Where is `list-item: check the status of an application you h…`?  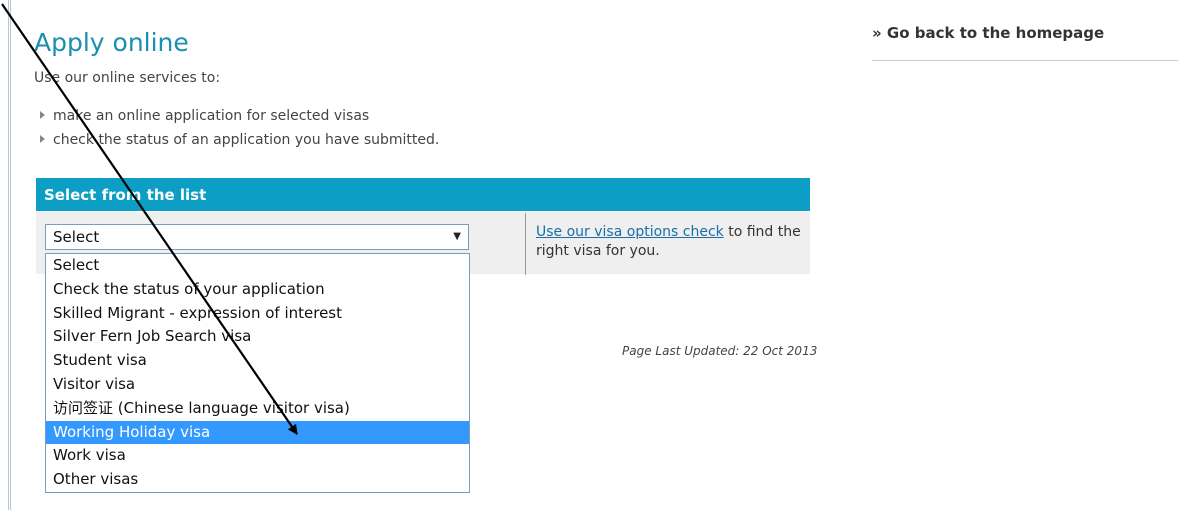
list-item: check the status of an application you h… is located at coordinates (236, 140).